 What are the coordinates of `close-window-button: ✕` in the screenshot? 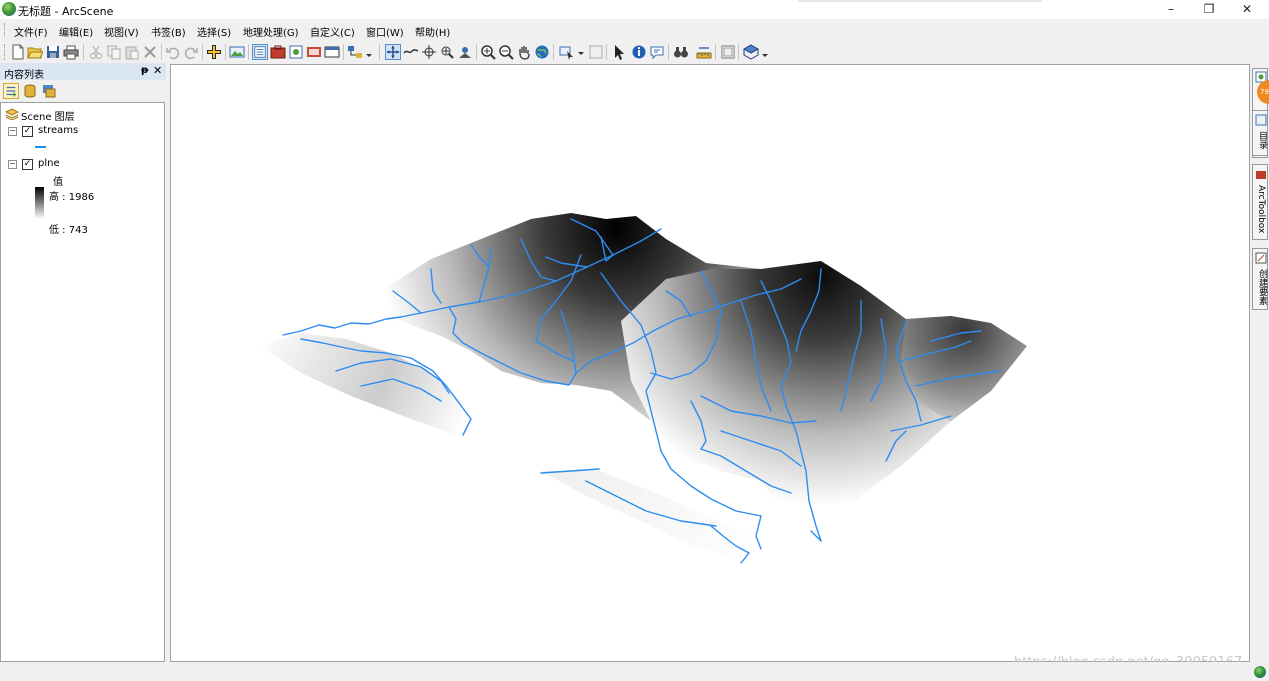 It's located at (1247, 9).